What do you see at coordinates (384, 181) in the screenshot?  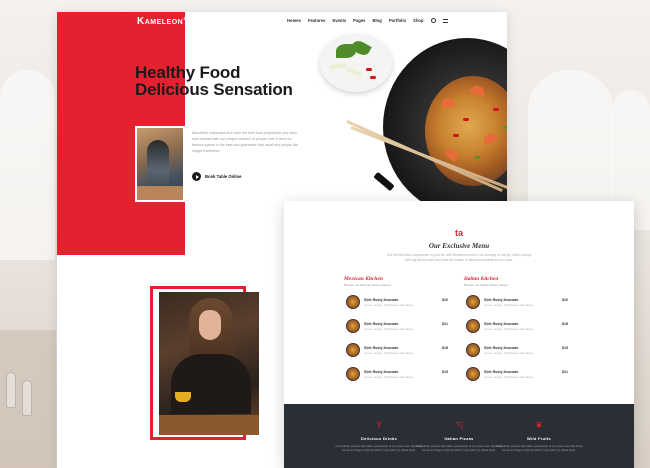 I see `wok-handle` at bounding box center [384, 181].